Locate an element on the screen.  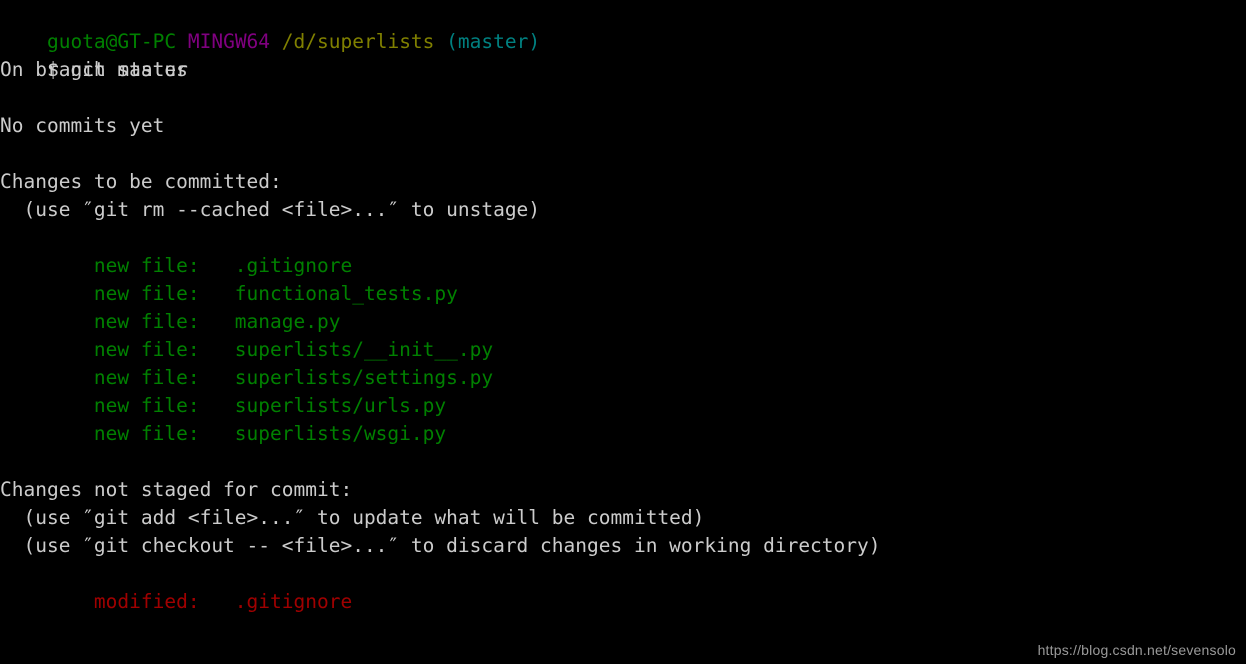
watermark-text: https://blog.csdn.net/sevensolo is located at coordinates (1136, 650).